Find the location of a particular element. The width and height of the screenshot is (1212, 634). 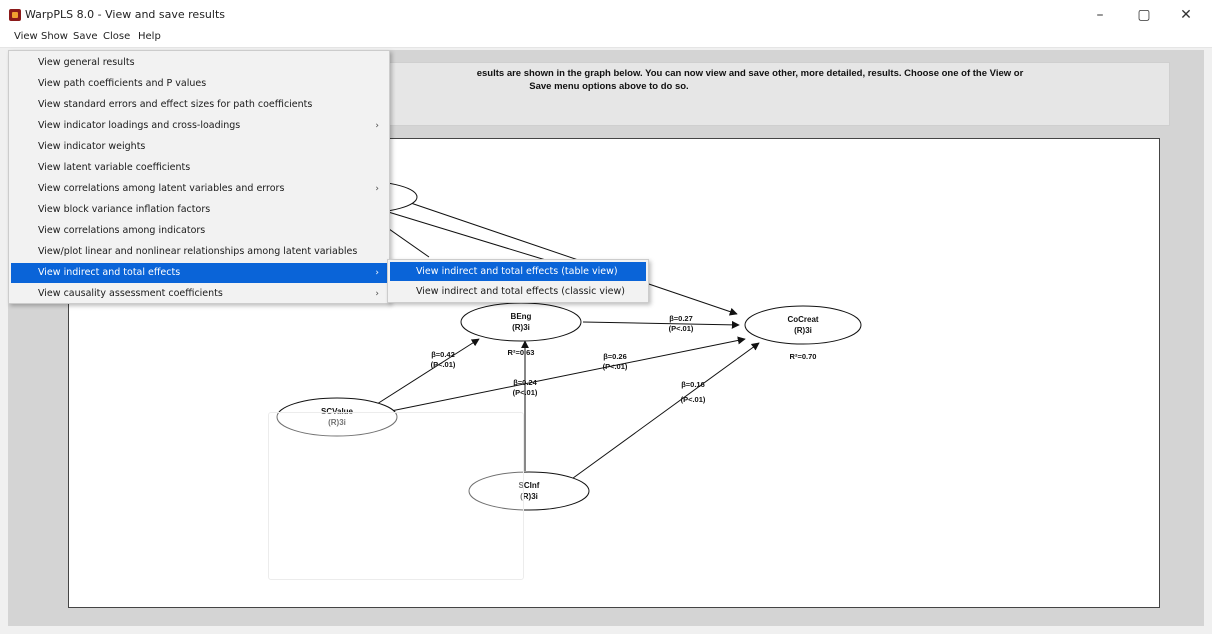

menu-view-causality-assessment: View causality assessment coefficients › is located at coordinates (199, 294).